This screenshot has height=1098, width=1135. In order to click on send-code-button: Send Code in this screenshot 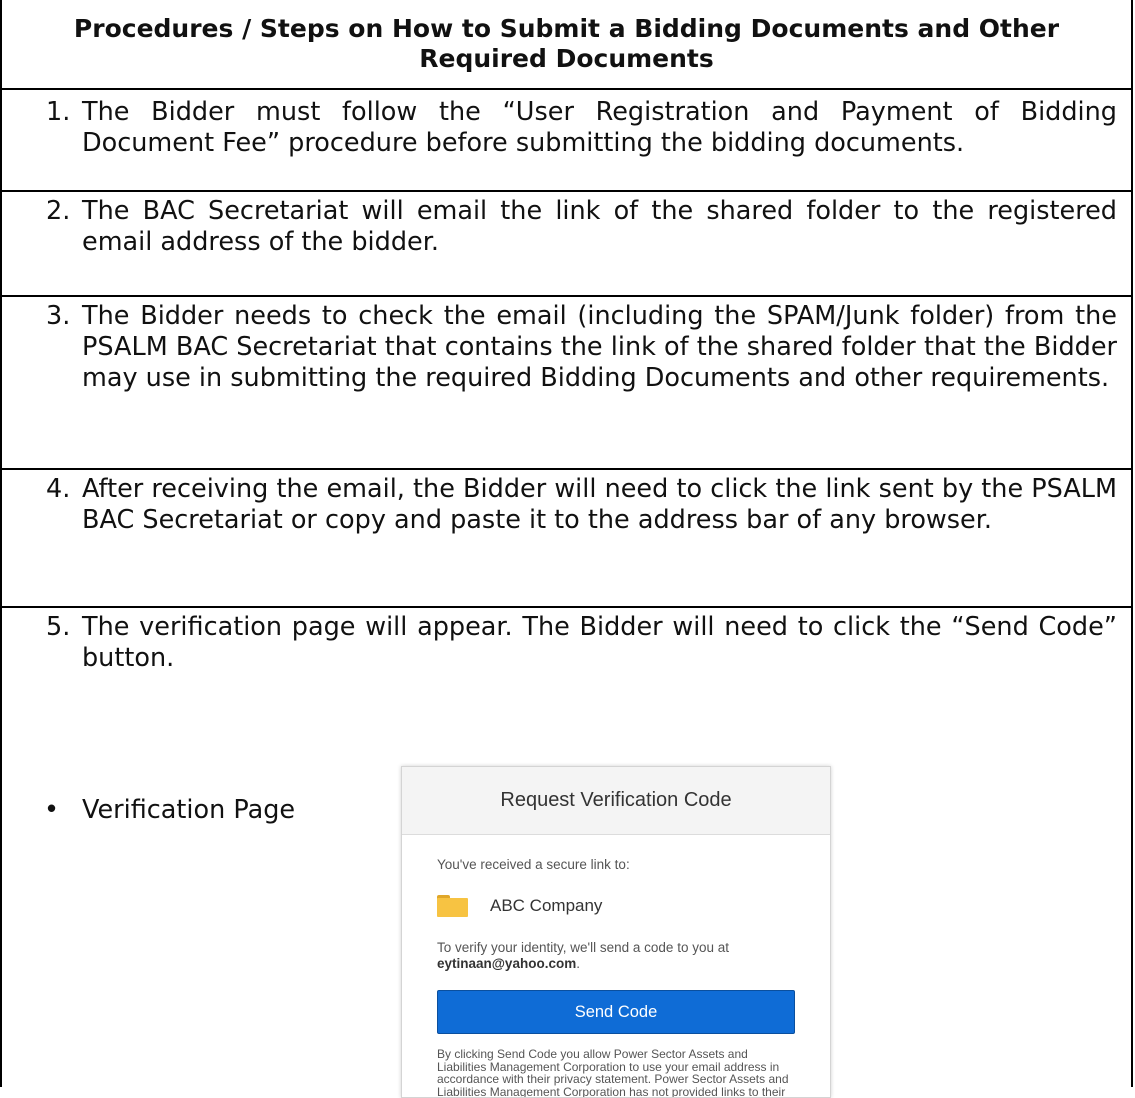, I will do `click(616, 1012)`.